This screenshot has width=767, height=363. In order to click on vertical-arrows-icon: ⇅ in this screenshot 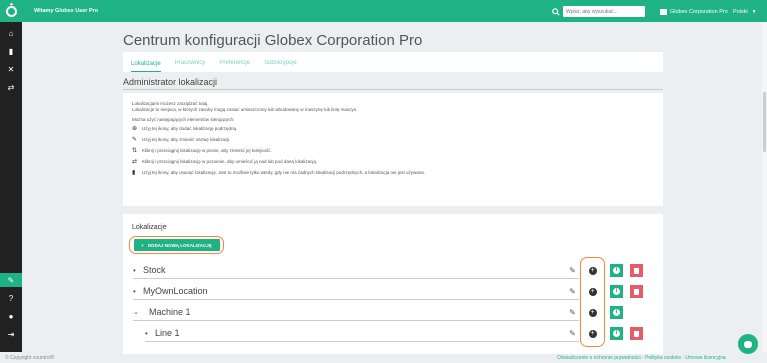, I will do `click(135, 150)`.